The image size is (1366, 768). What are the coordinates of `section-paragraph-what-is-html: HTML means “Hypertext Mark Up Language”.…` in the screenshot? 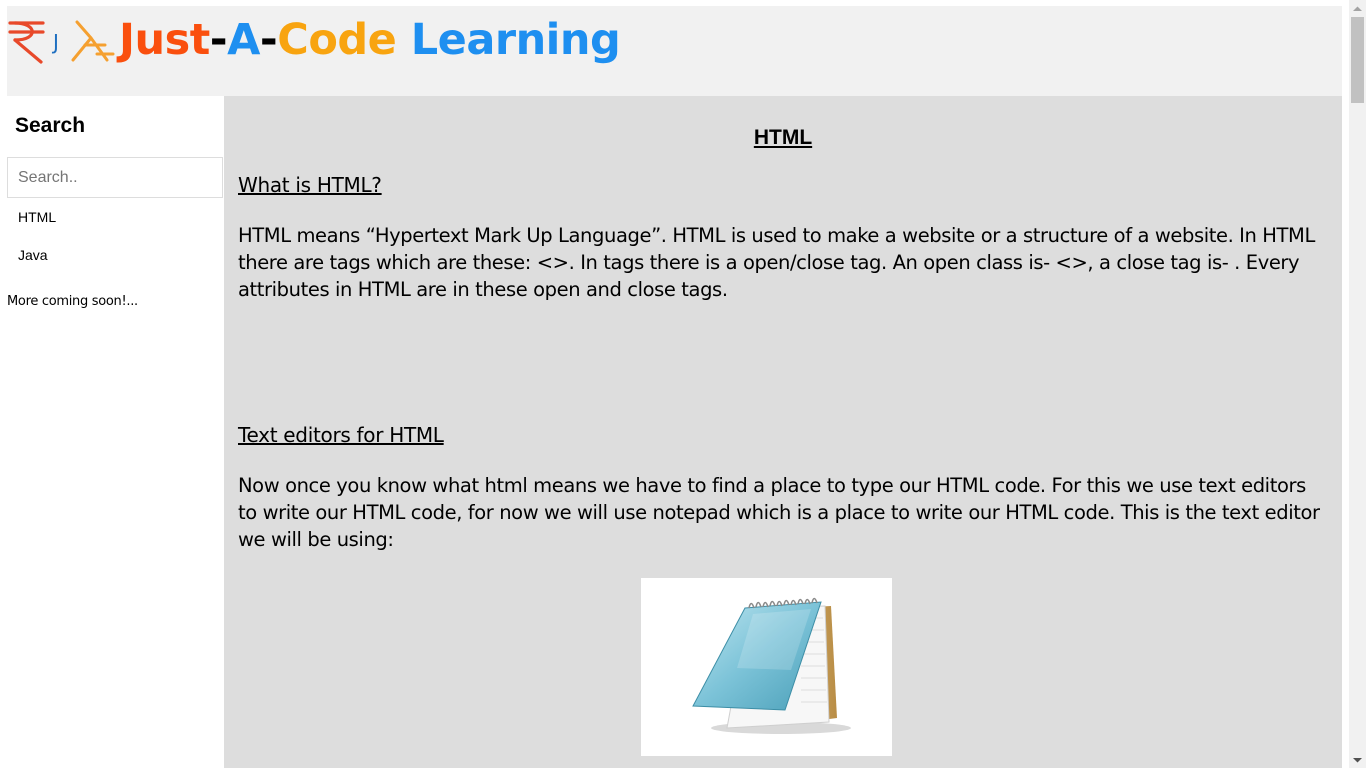 It's located at (776, 262).